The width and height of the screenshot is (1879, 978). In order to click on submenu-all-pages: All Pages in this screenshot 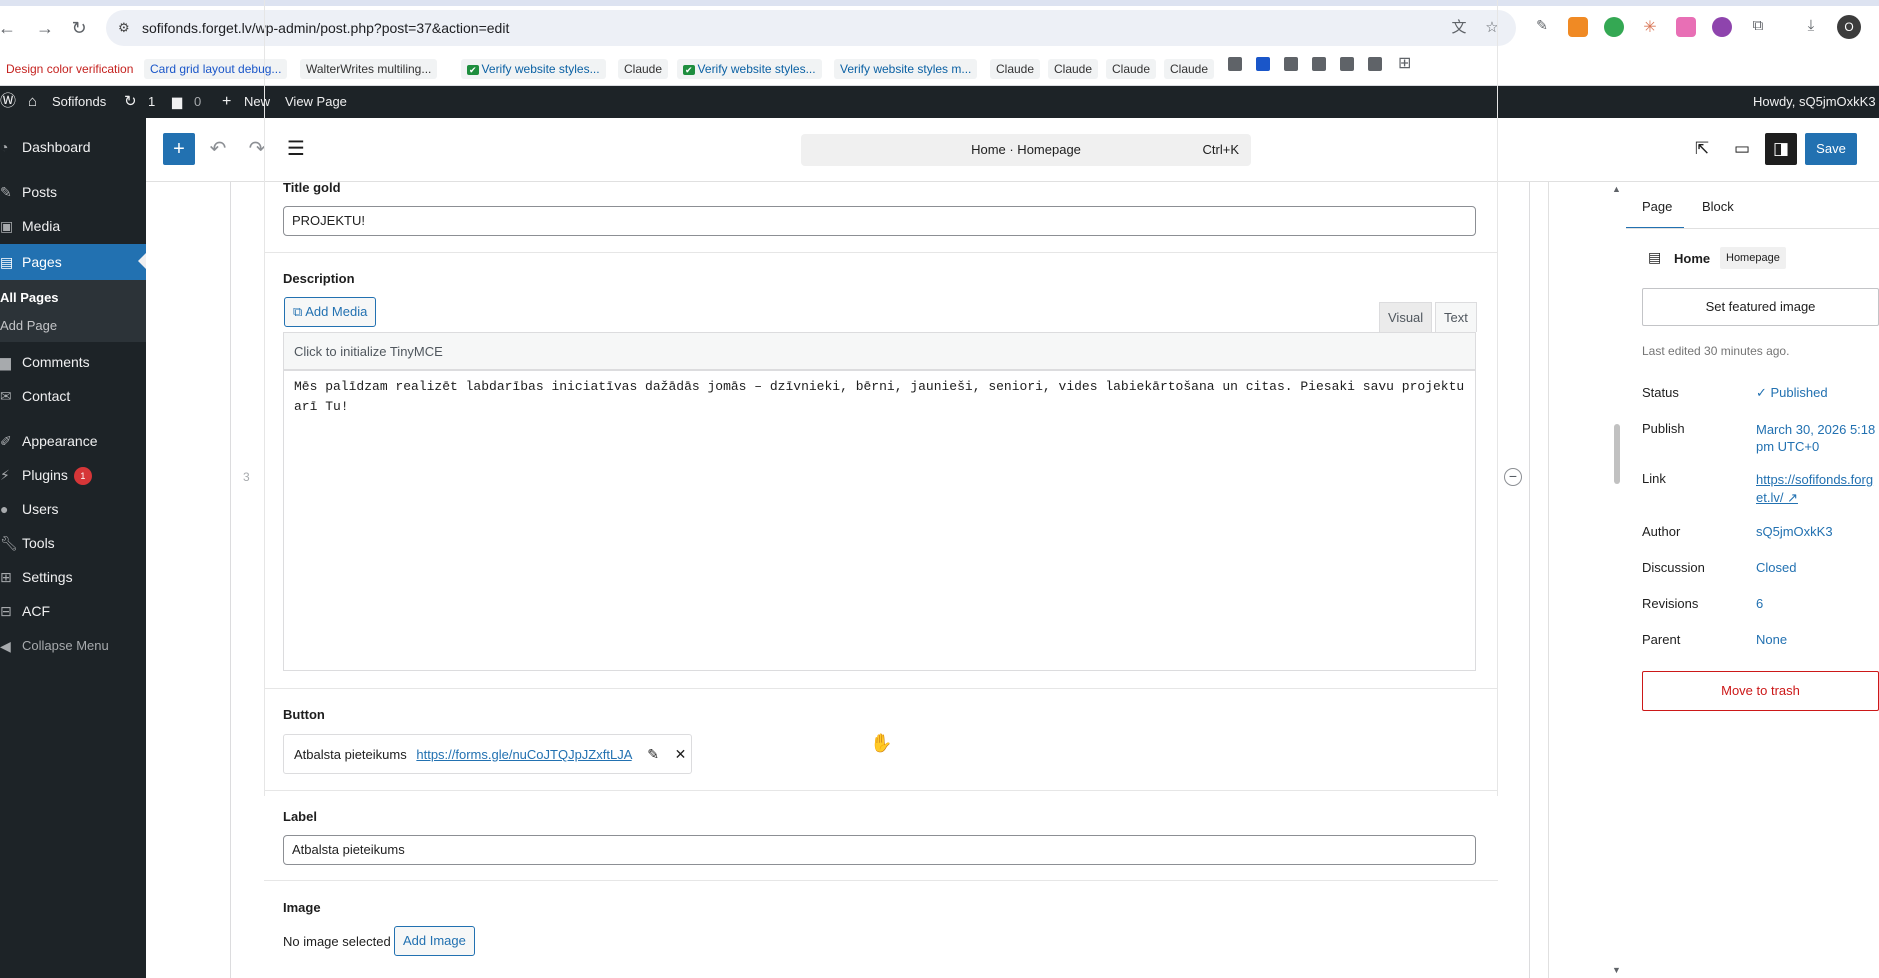, I will do `click(29, 297)`.